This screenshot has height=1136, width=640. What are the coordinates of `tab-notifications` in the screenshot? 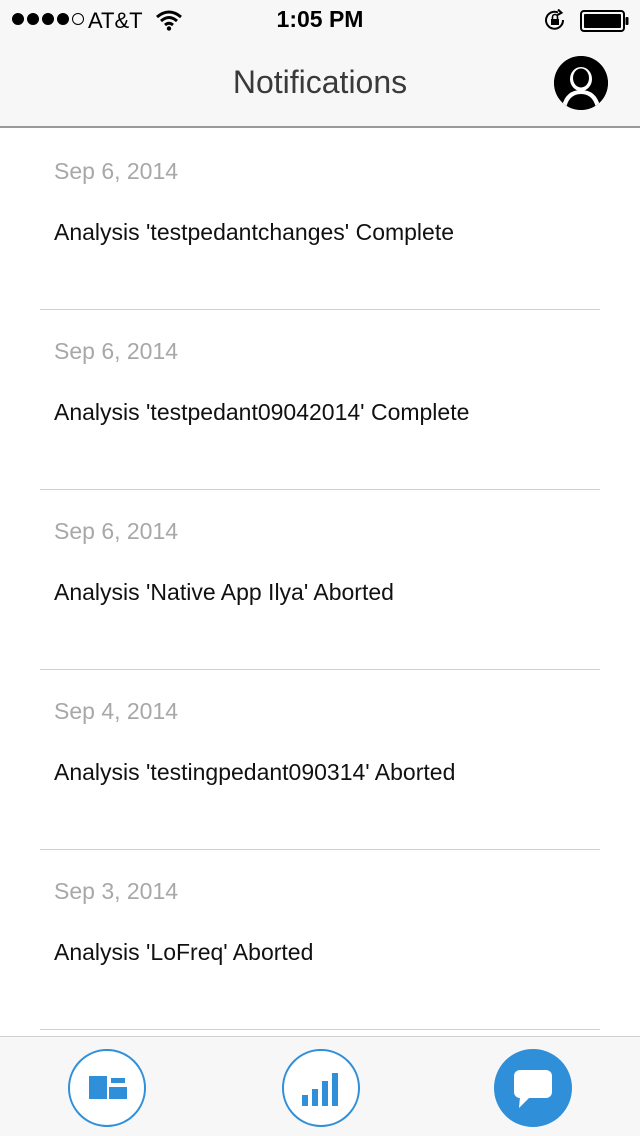 It's located at (533, 1088).